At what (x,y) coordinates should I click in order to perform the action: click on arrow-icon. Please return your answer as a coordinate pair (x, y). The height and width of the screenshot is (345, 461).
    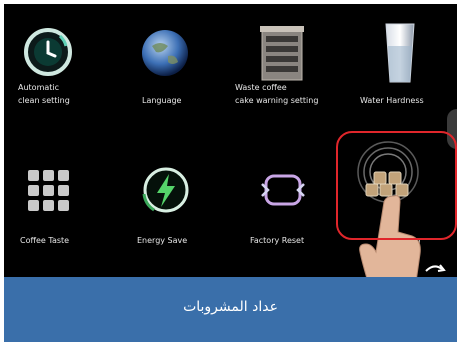
    Looking at the image, I should click on (435, 267).